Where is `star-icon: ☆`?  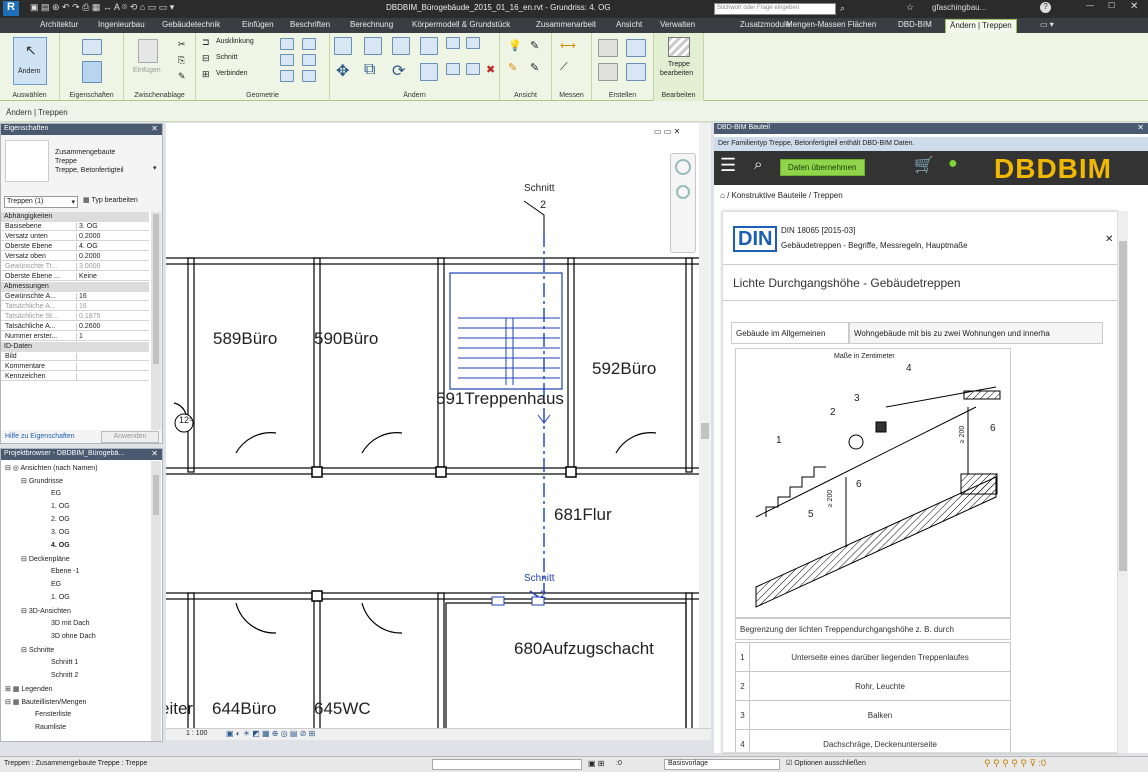 star-icon: ☆ is located at coordinates (910, 7).